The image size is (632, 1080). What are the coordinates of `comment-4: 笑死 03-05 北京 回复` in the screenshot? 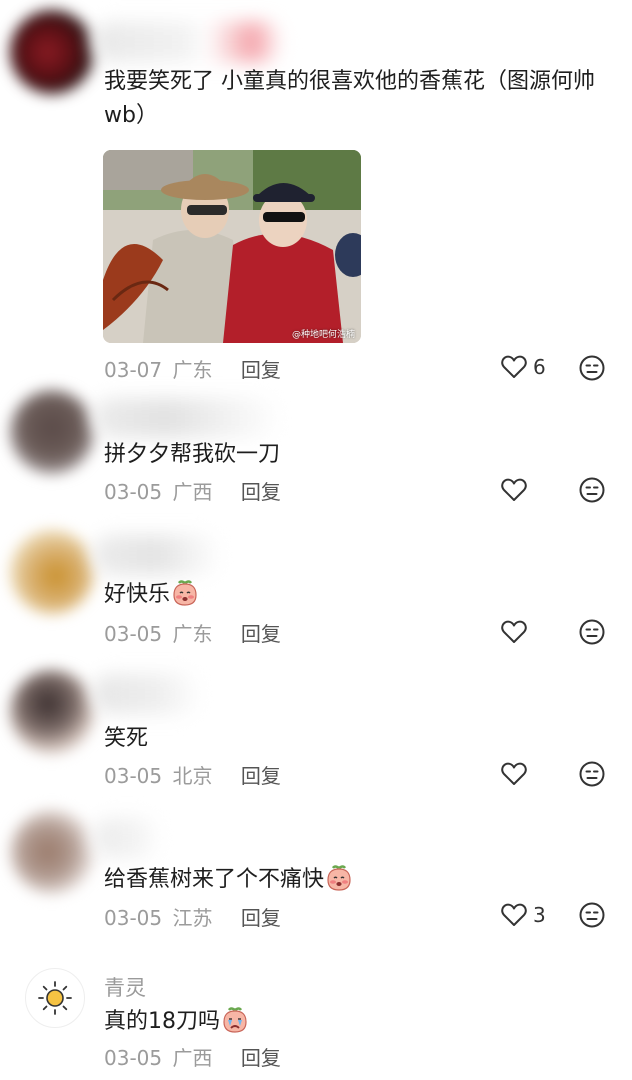 It's located at (316, 730).